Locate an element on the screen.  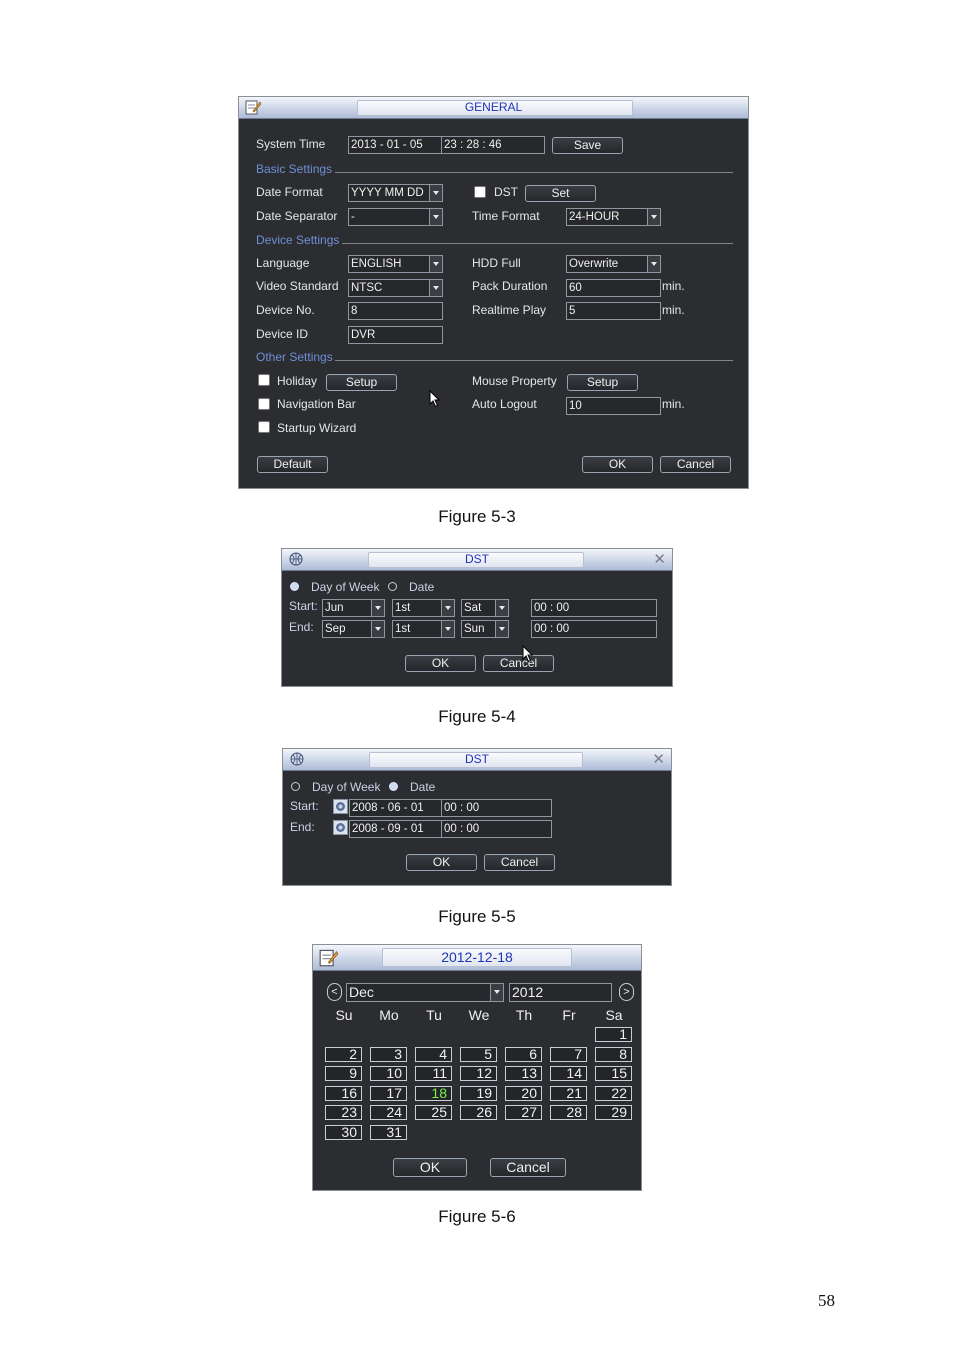
holiday-checkbox is located at coordinates (264, 380).